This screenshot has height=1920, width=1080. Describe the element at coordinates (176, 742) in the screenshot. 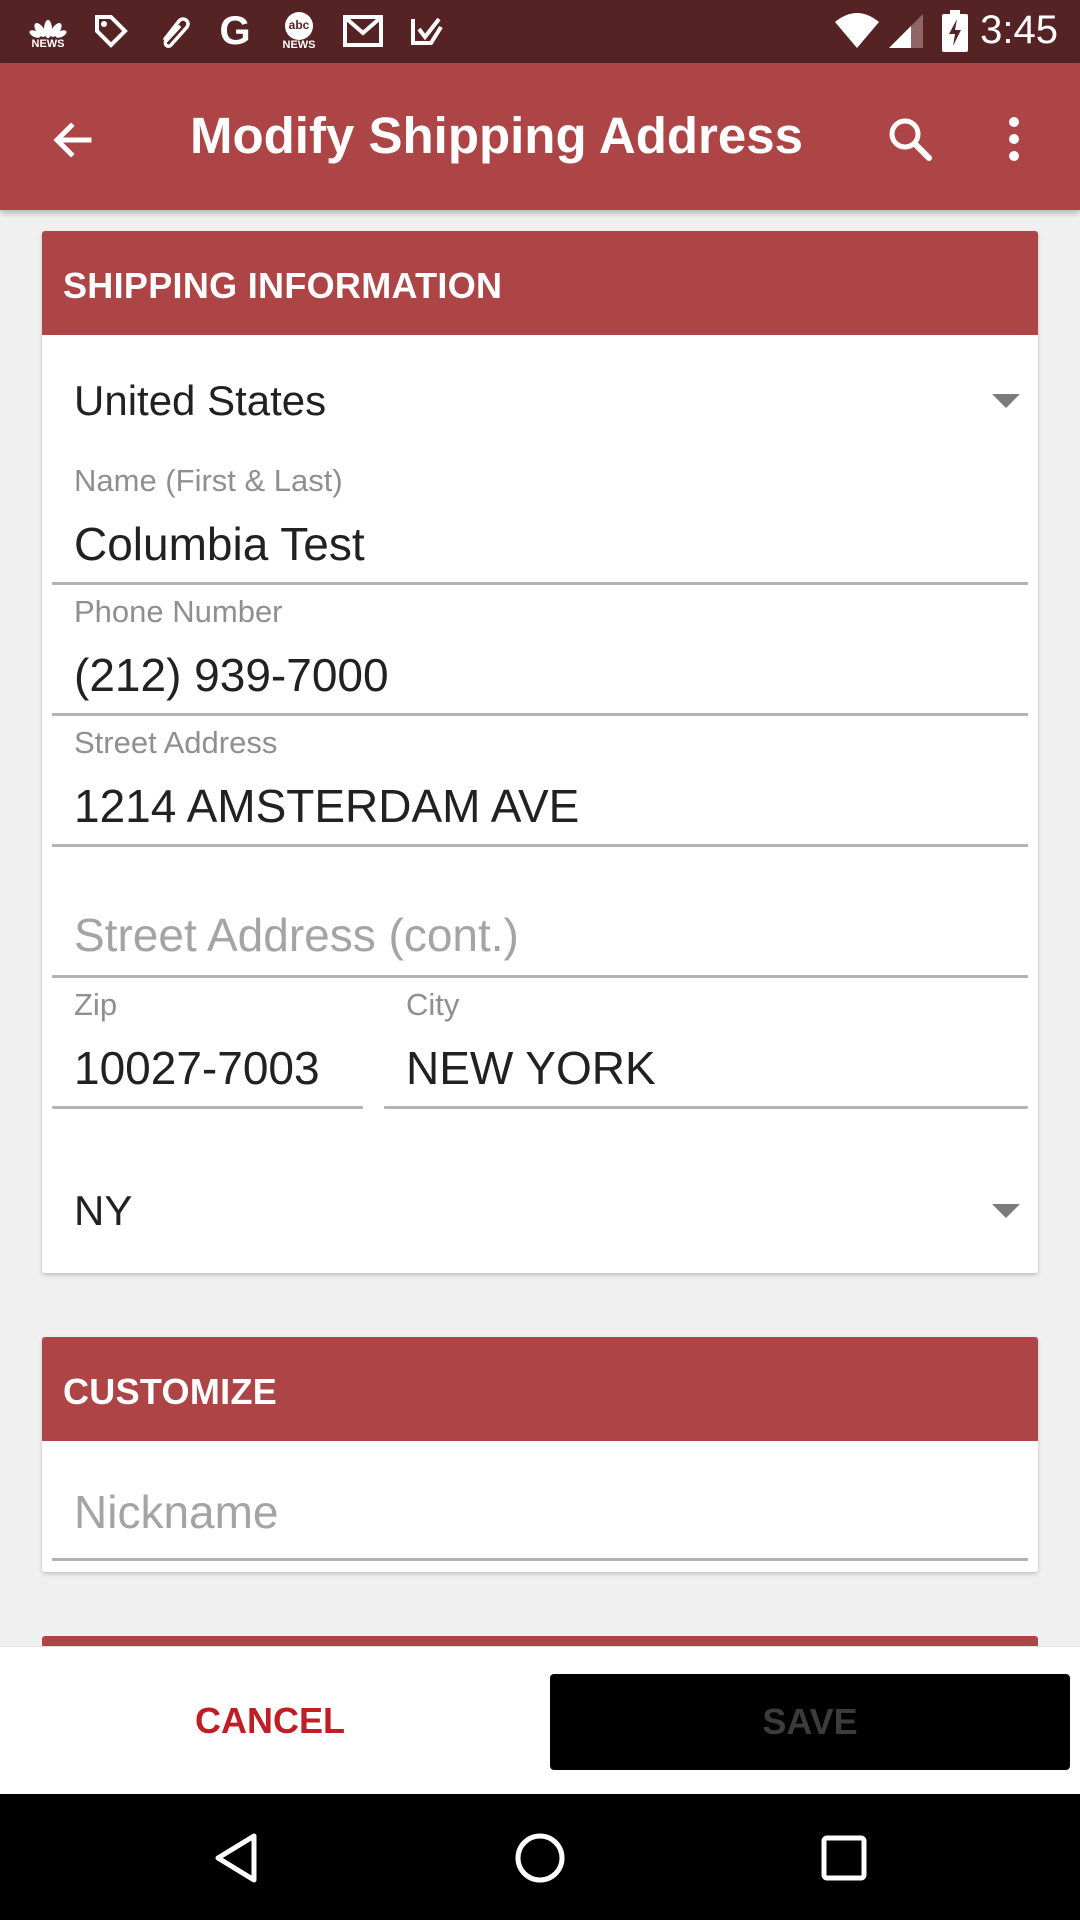

I see `field-label: Street Address` at that location.